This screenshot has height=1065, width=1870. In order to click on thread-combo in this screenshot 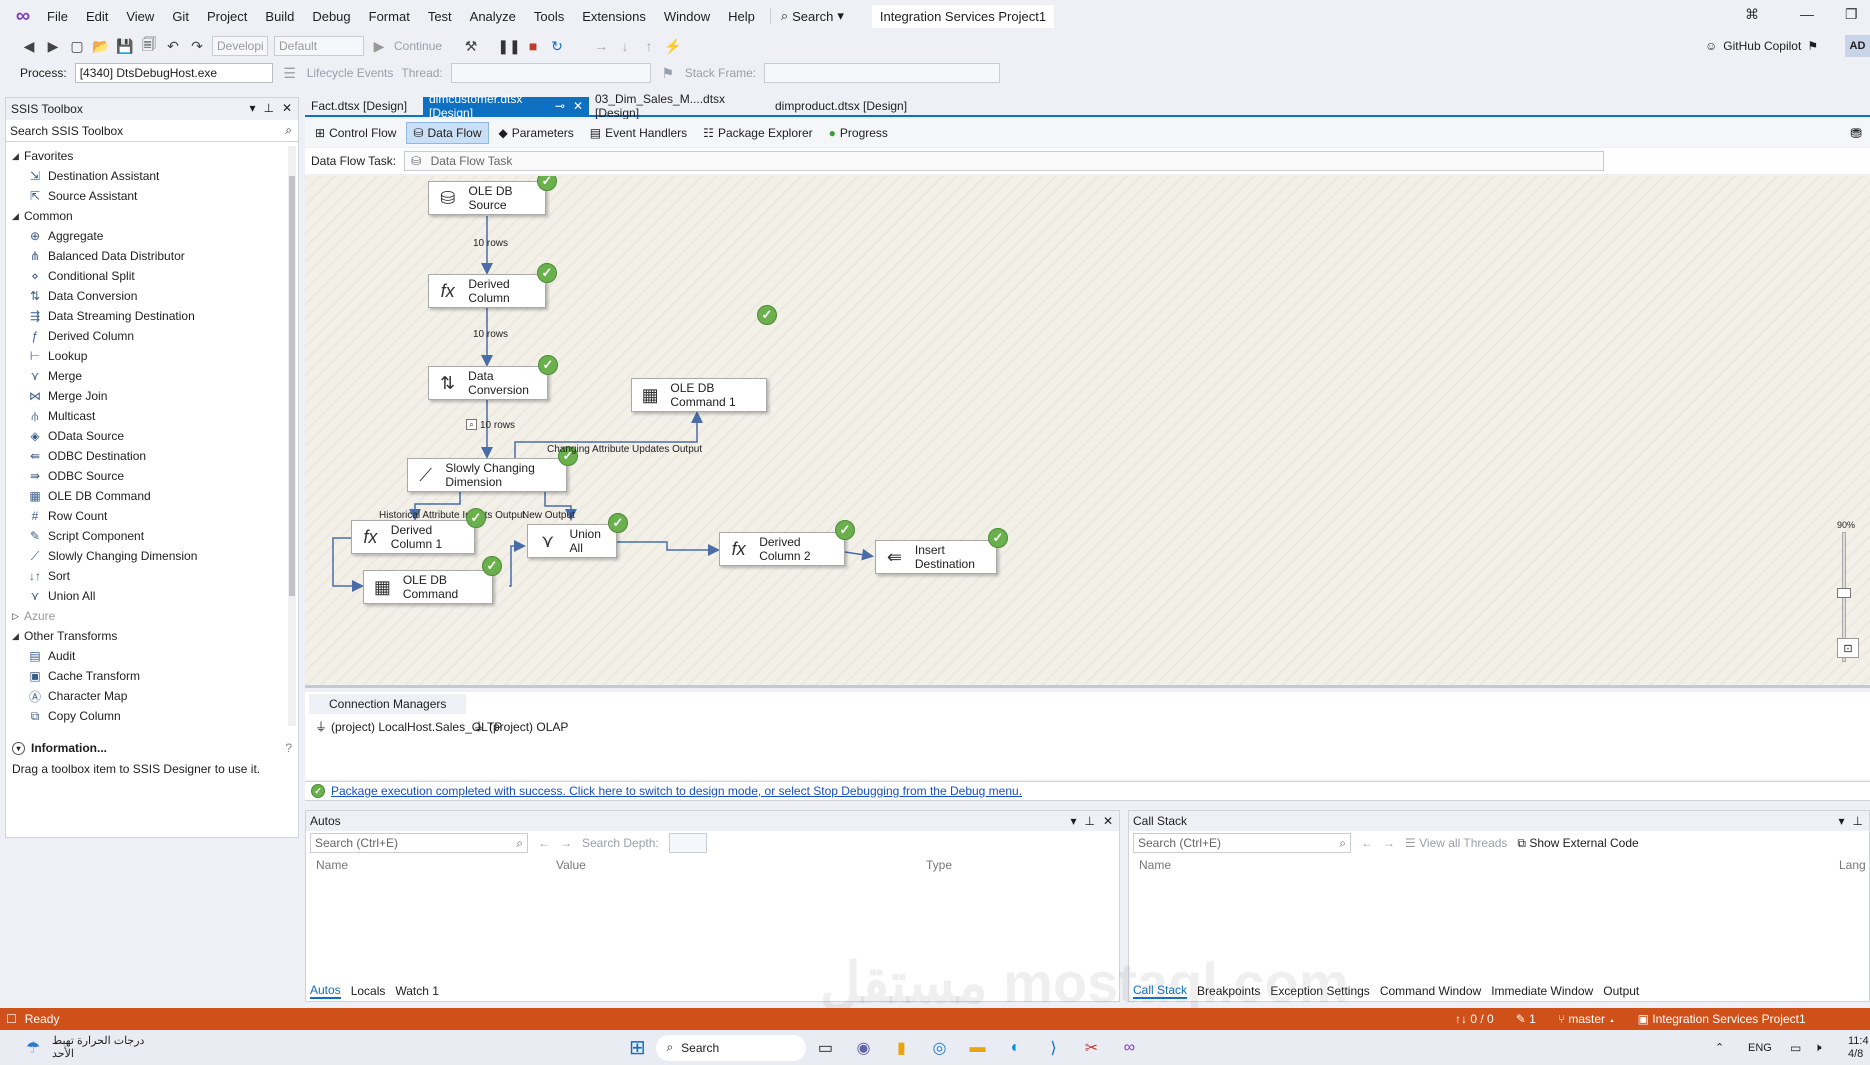, I will do `click(550, 73)`.